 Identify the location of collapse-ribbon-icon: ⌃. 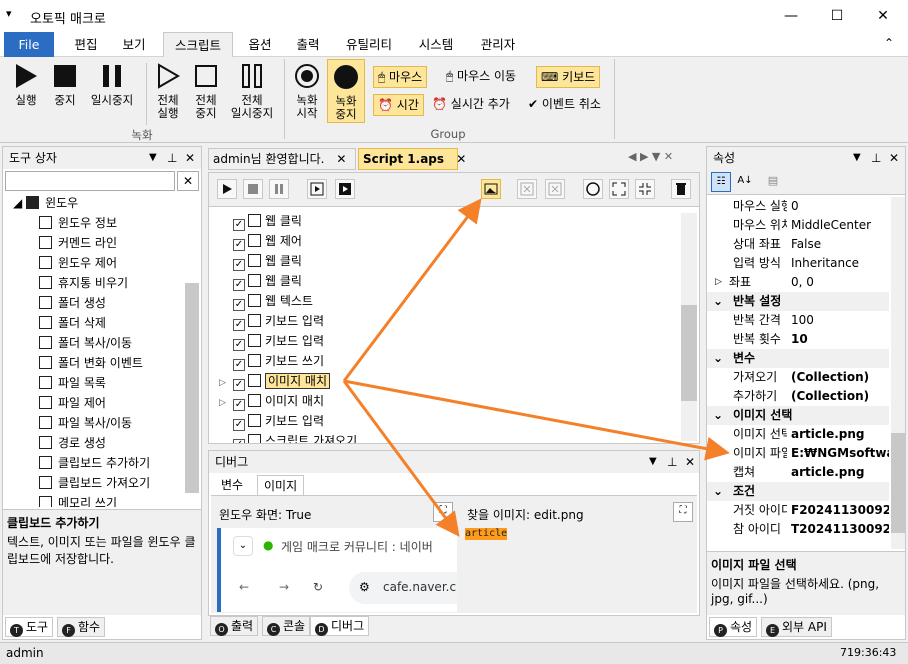
(889, 43).